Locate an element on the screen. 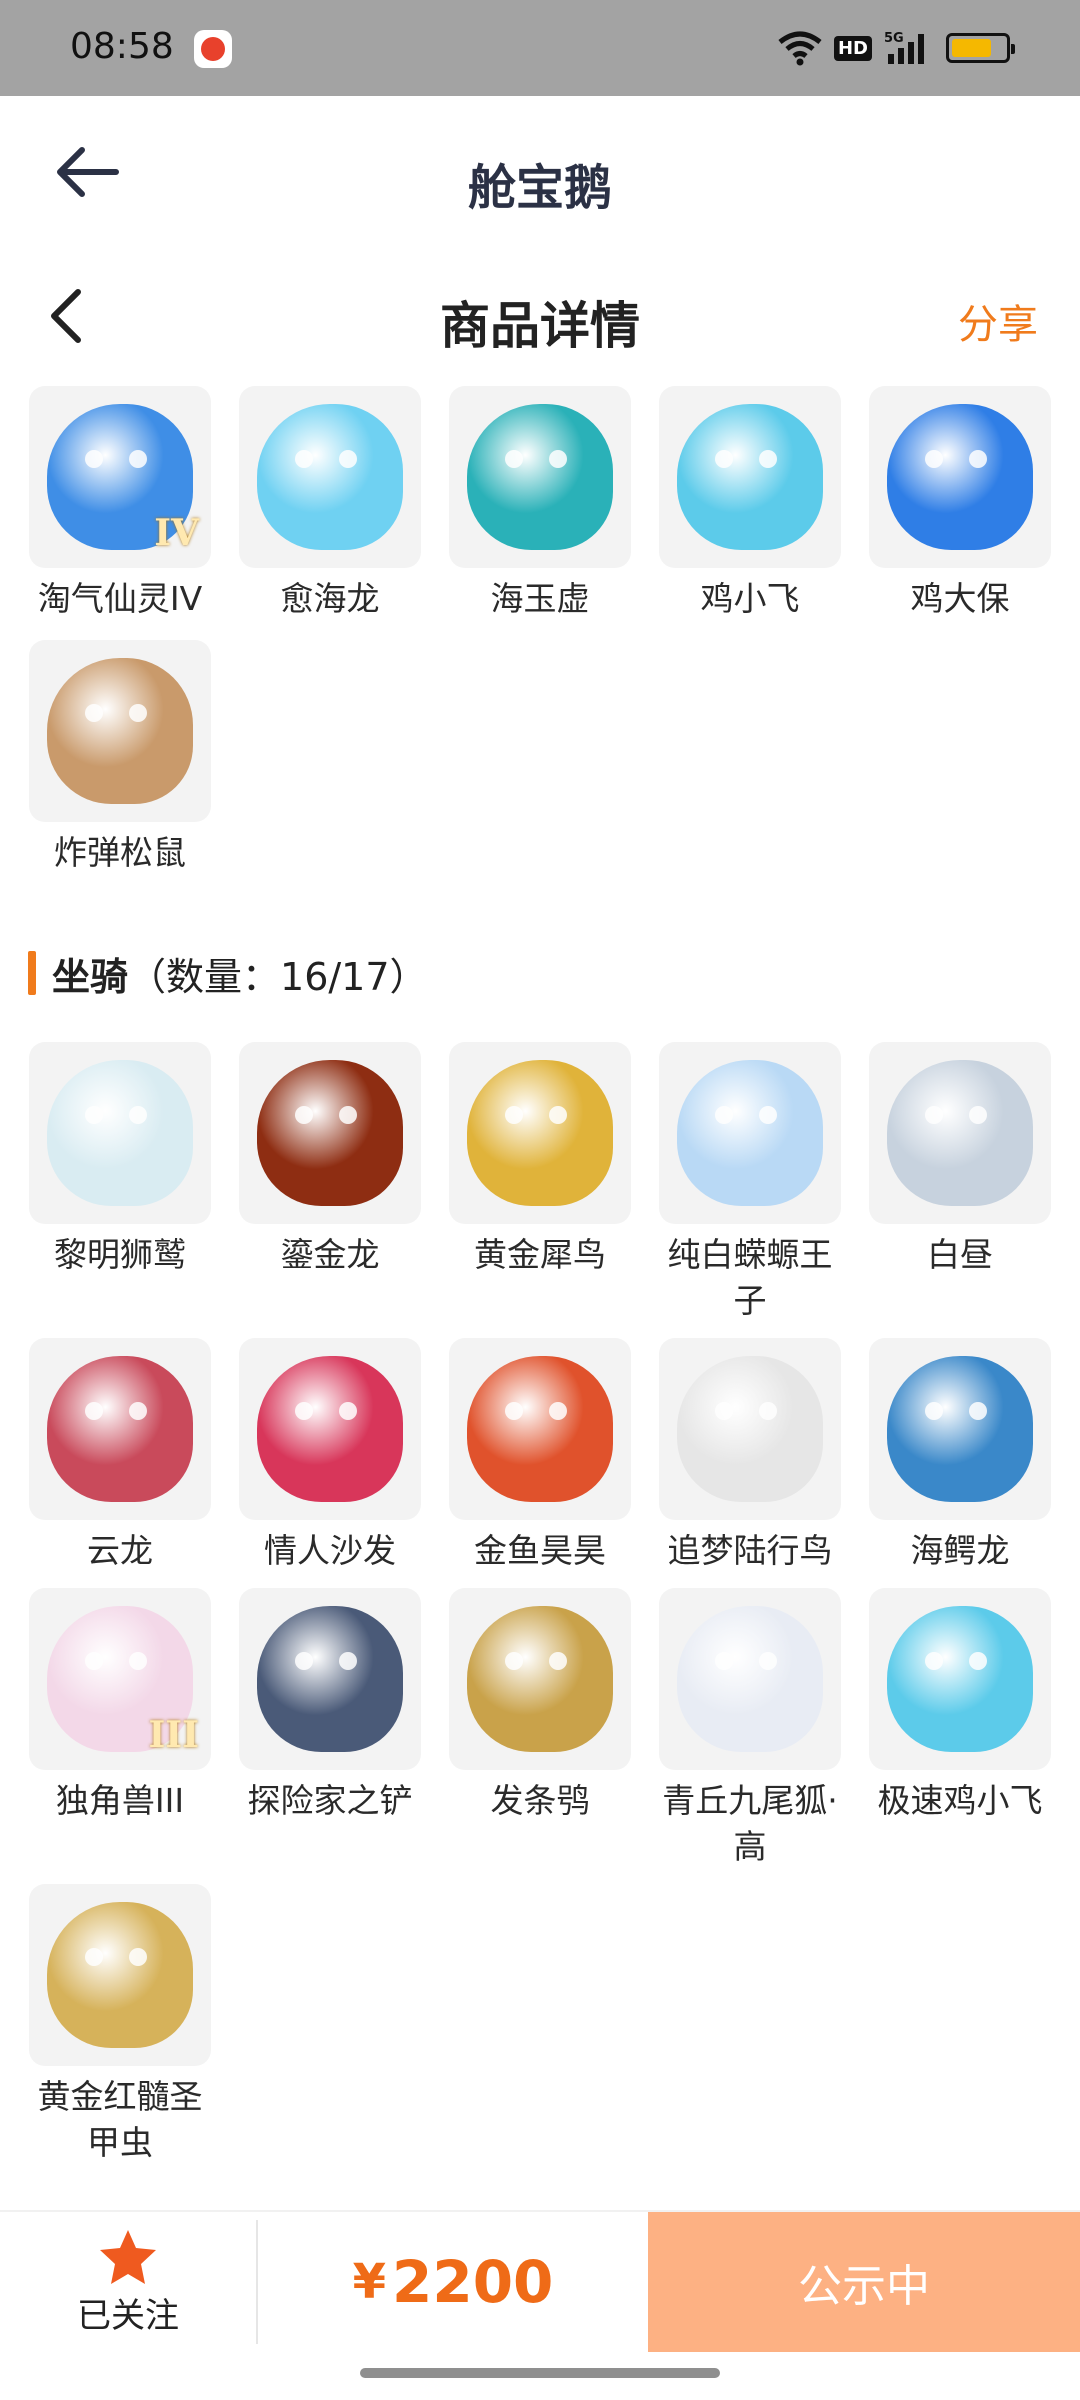 This screenshot has width=1080, height=2400. wifi-icon is located at coordinates (800, 48).